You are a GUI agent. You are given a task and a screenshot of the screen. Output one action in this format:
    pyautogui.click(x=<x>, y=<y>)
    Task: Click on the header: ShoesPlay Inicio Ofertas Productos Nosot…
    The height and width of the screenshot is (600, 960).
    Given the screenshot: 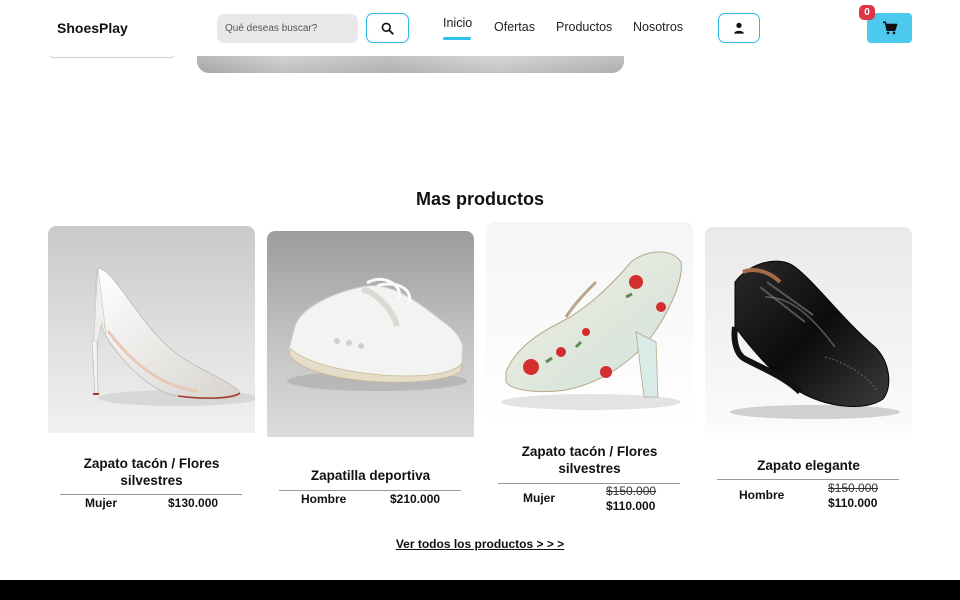 What is the action you would take?
    pyautogui.click(x=480, y=28)
    